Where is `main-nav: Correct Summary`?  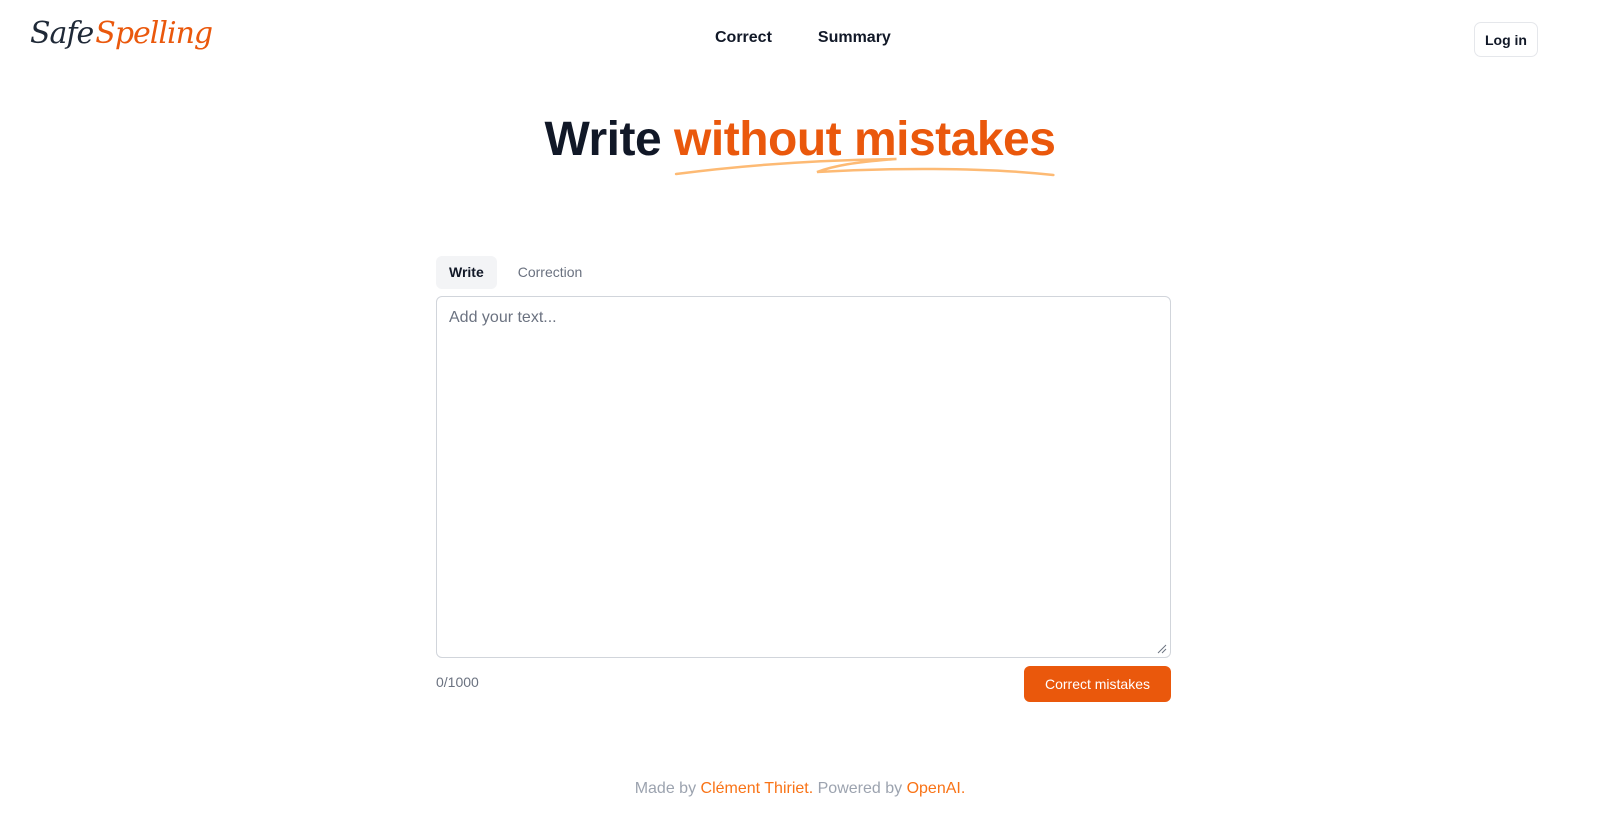 main-nav: Correct Summary is located at coordinates (803, 38).